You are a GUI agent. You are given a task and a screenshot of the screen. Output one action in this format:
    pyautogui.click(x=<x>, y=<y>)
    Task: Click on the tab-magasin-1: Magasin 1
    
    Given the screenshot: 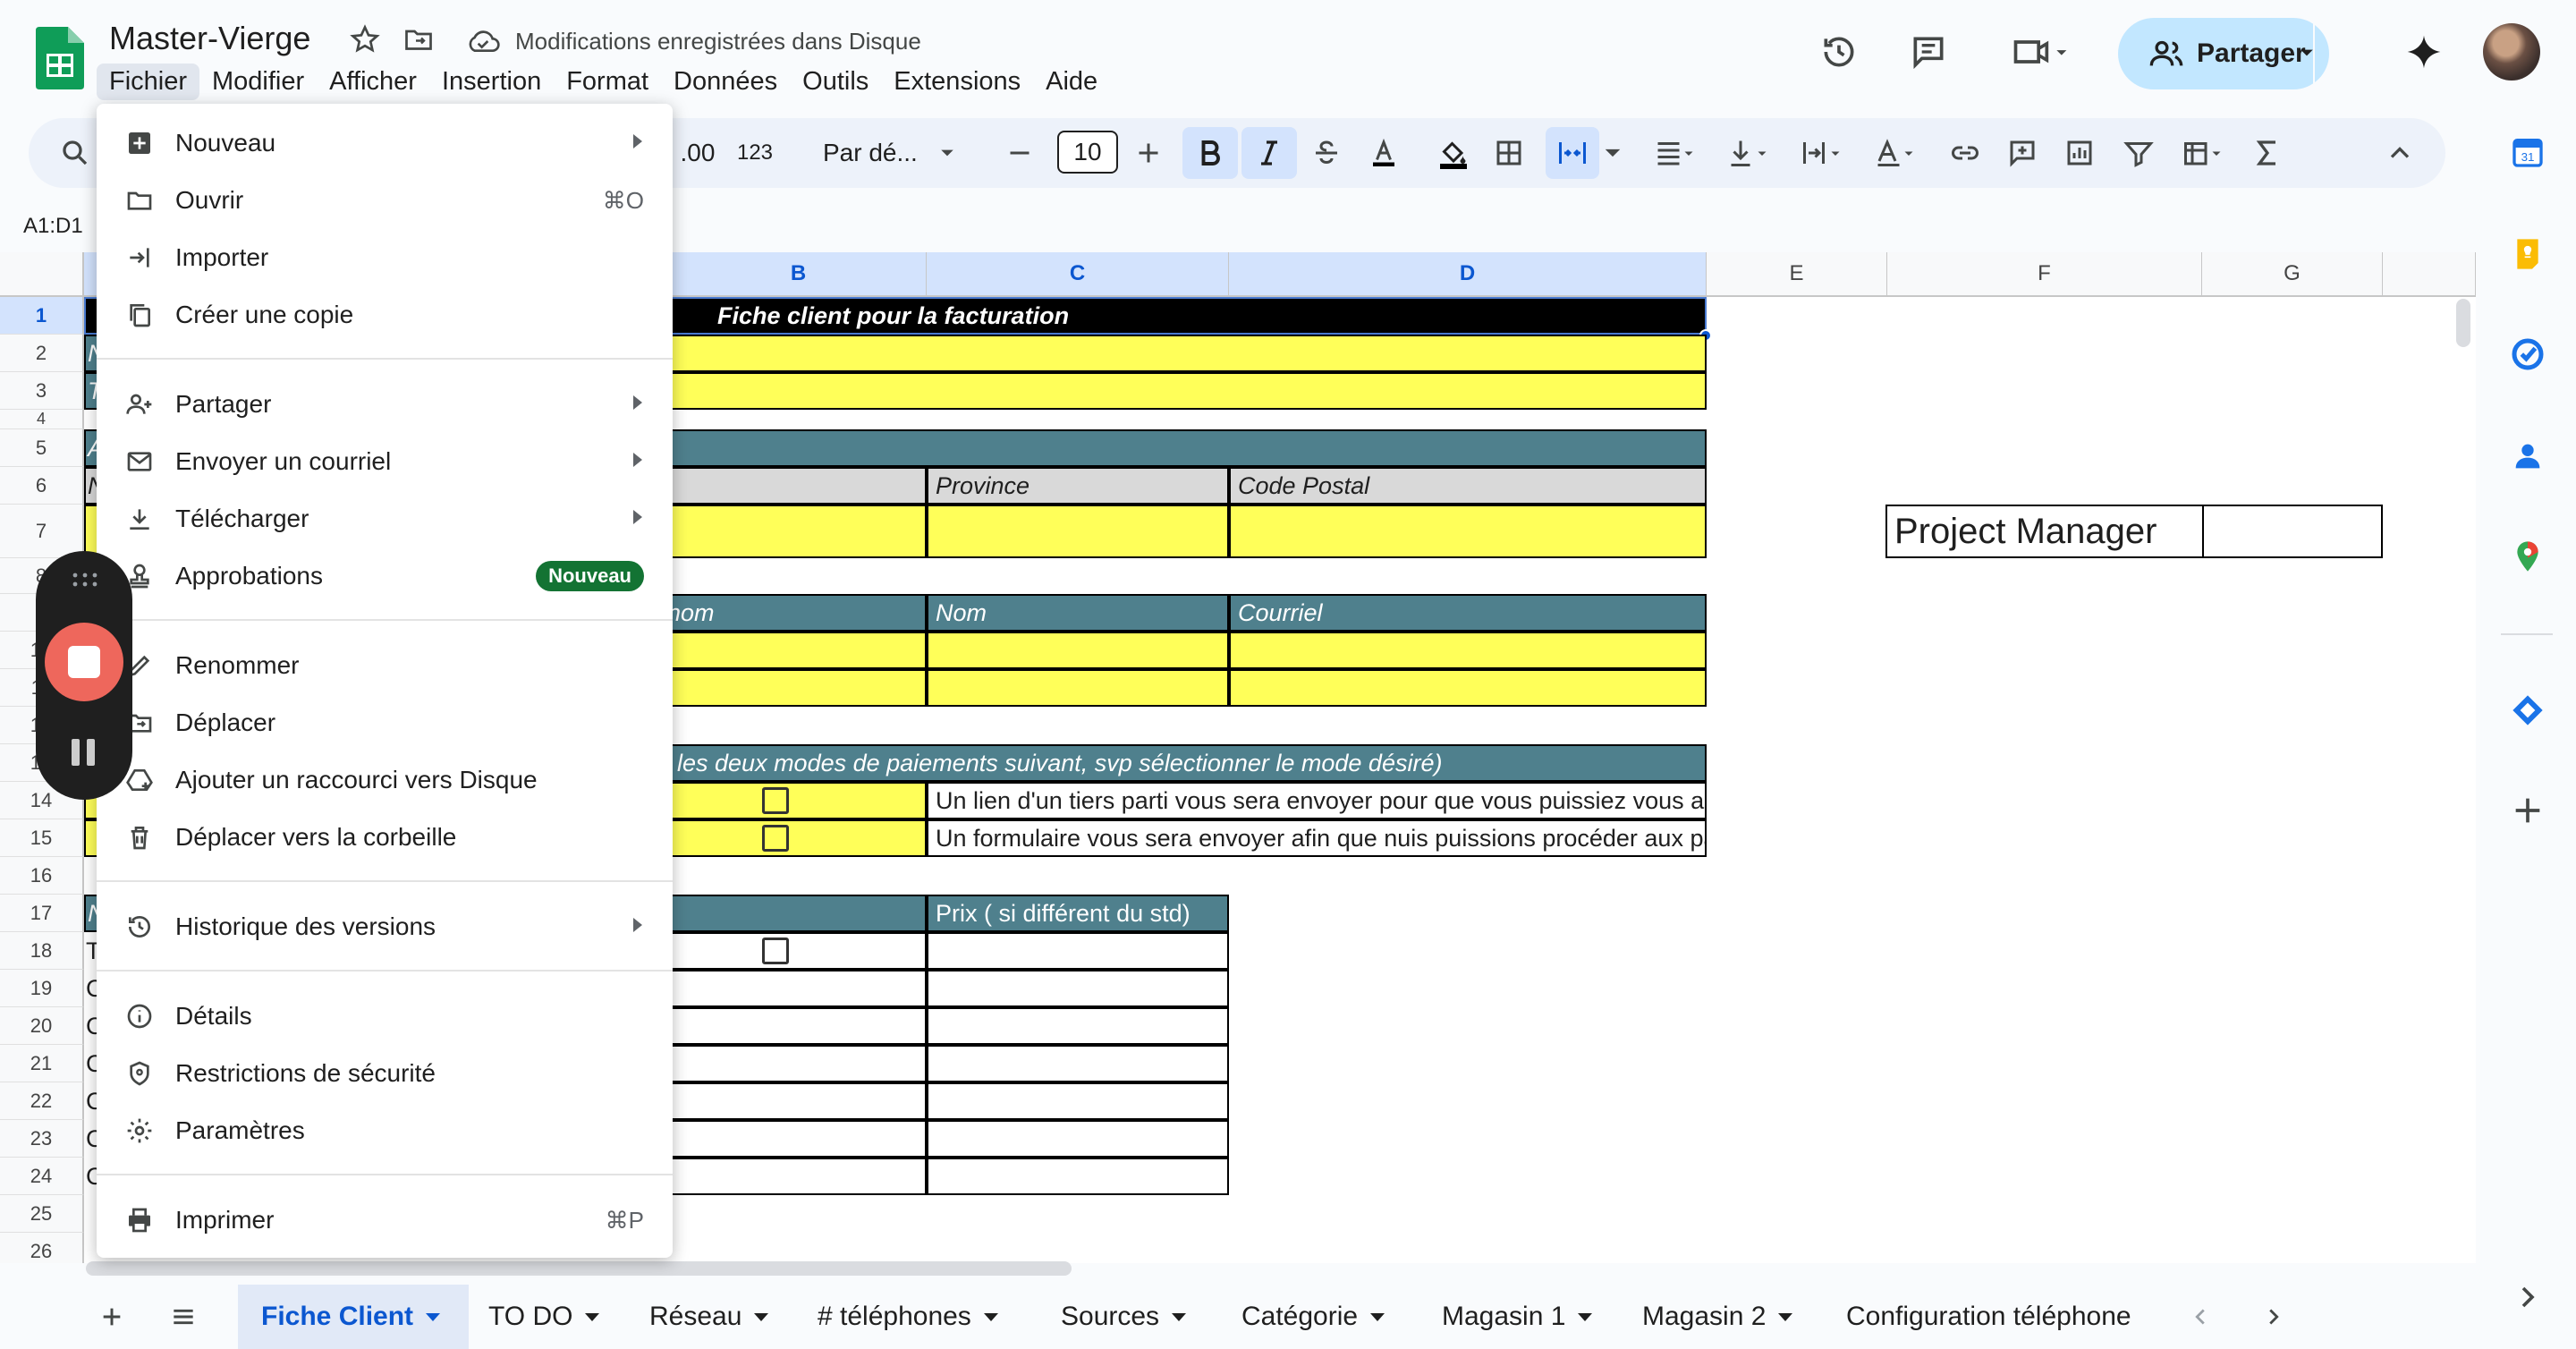 What is the action you would take?
    pyautogui.click(x=1517, y=1317)
    